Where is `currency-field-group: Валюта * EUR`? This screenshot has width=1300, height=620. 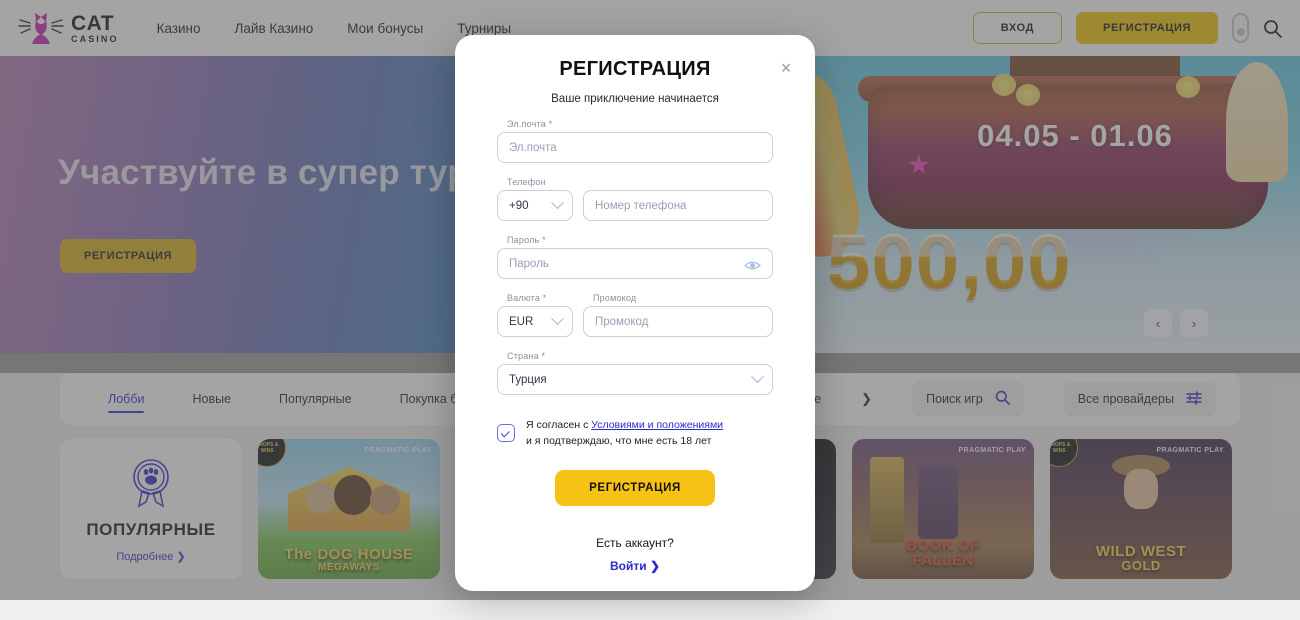
currency-field-group: Валюта * EUR is located at coordinates (535, 315).